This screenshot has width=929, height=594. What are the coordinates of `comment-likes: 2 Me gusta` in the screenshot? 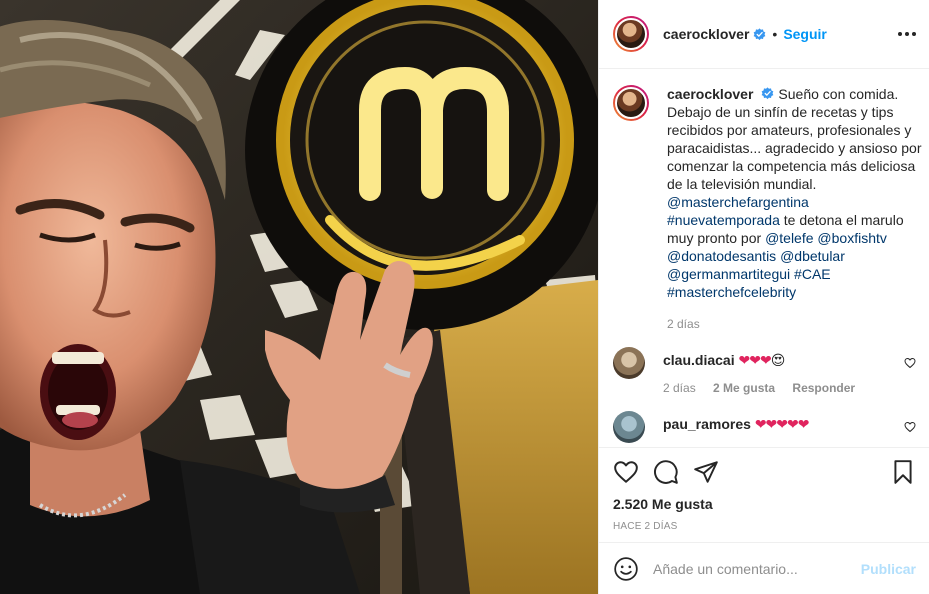 It's located at (744, 388).